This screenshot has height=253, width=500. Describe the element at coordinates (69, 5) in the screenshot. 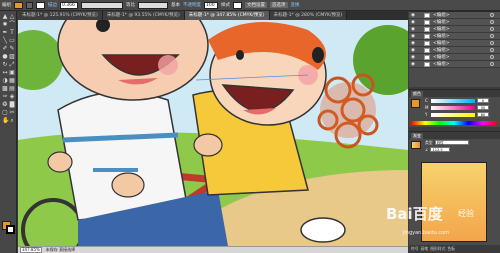

I see `stroke-weight-field: 0.366` at that location.